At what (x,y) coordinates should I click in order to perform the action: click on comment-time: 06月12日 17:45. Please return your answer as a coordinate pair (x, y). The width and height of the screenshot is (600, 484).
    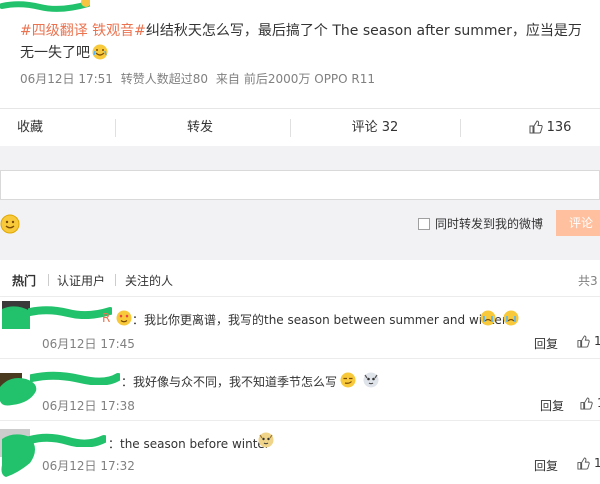
    Looking at the image, I should click on (88, 344).